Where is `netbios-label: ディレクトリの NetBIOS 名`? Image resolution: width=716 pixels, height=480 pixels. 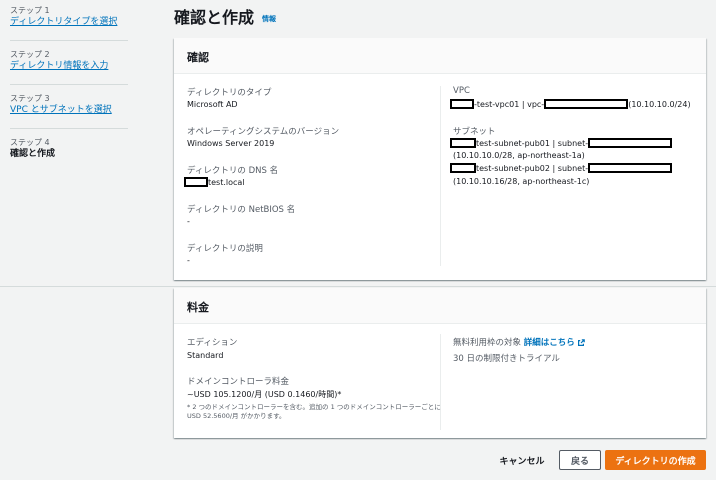
netbios-label: ディレクトリの NetBIOS 名 is located at coordinates (241, 210).